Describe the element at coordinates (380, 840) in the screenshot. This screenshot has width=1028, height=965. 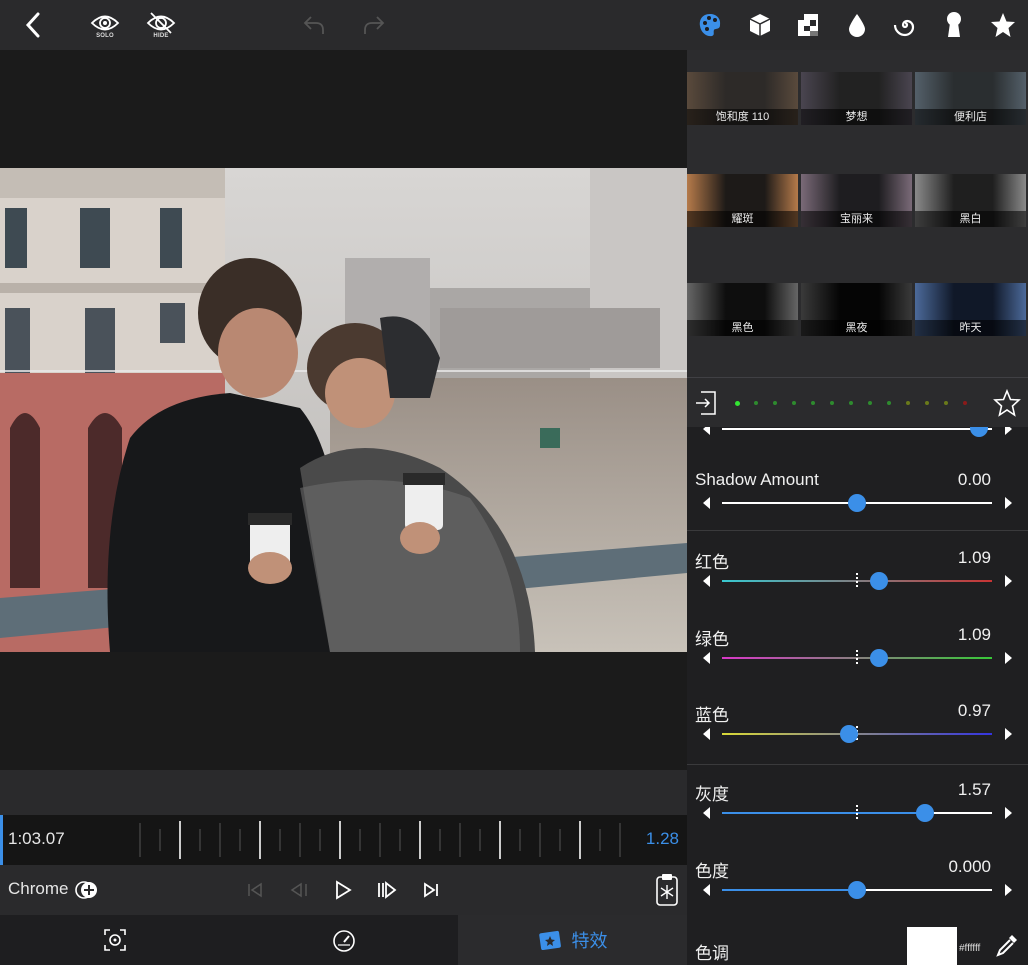
I see `timeline-ruler` at that location.